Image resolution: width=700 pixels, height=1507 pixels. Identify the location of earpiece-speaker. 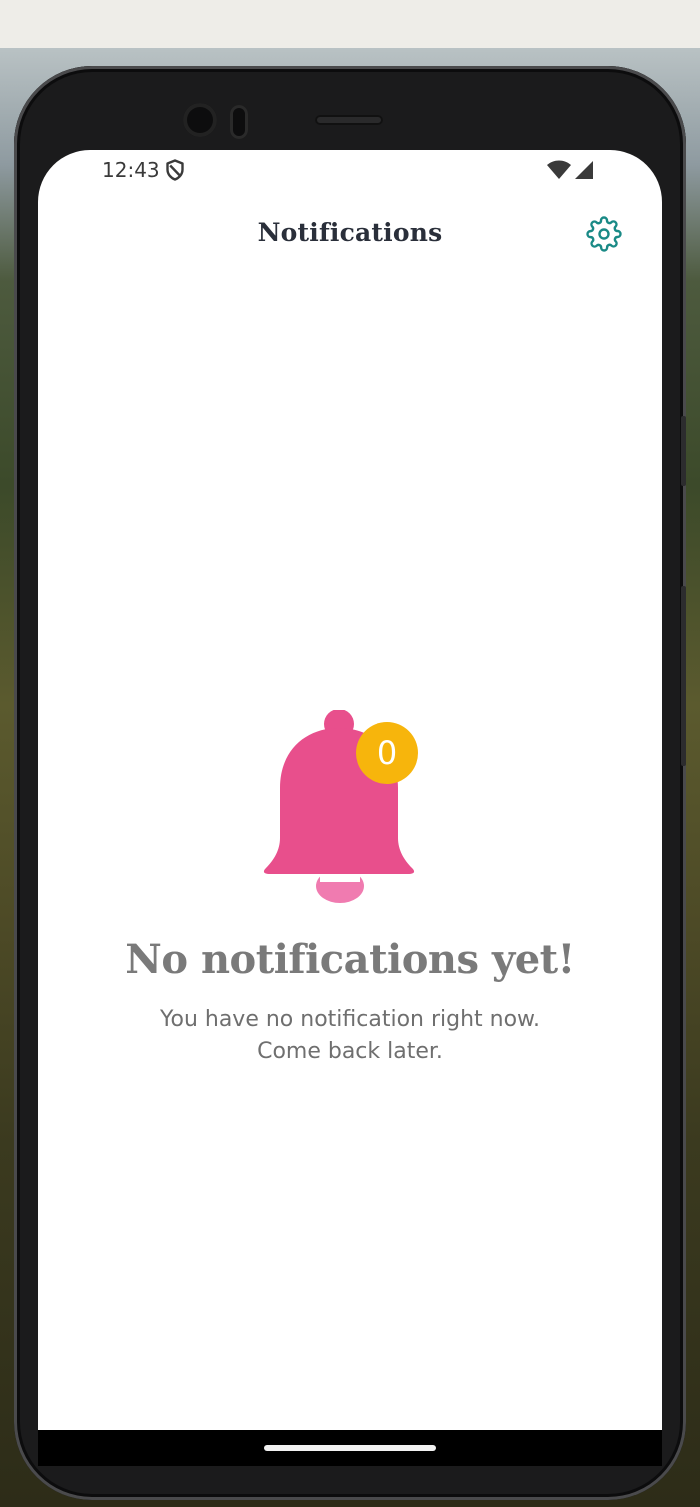
(349, 120).